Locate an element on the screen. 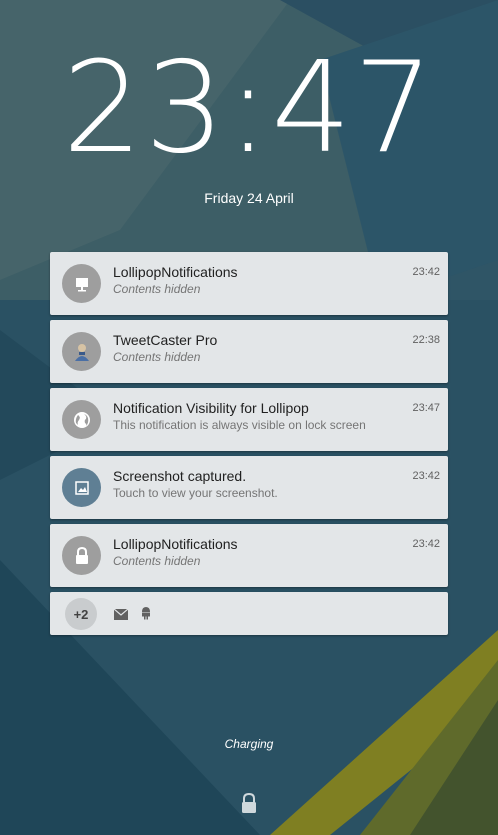 The width and height of the screenshot is (498, 835). charging-status: Charging is located at coordinates (249, 744).